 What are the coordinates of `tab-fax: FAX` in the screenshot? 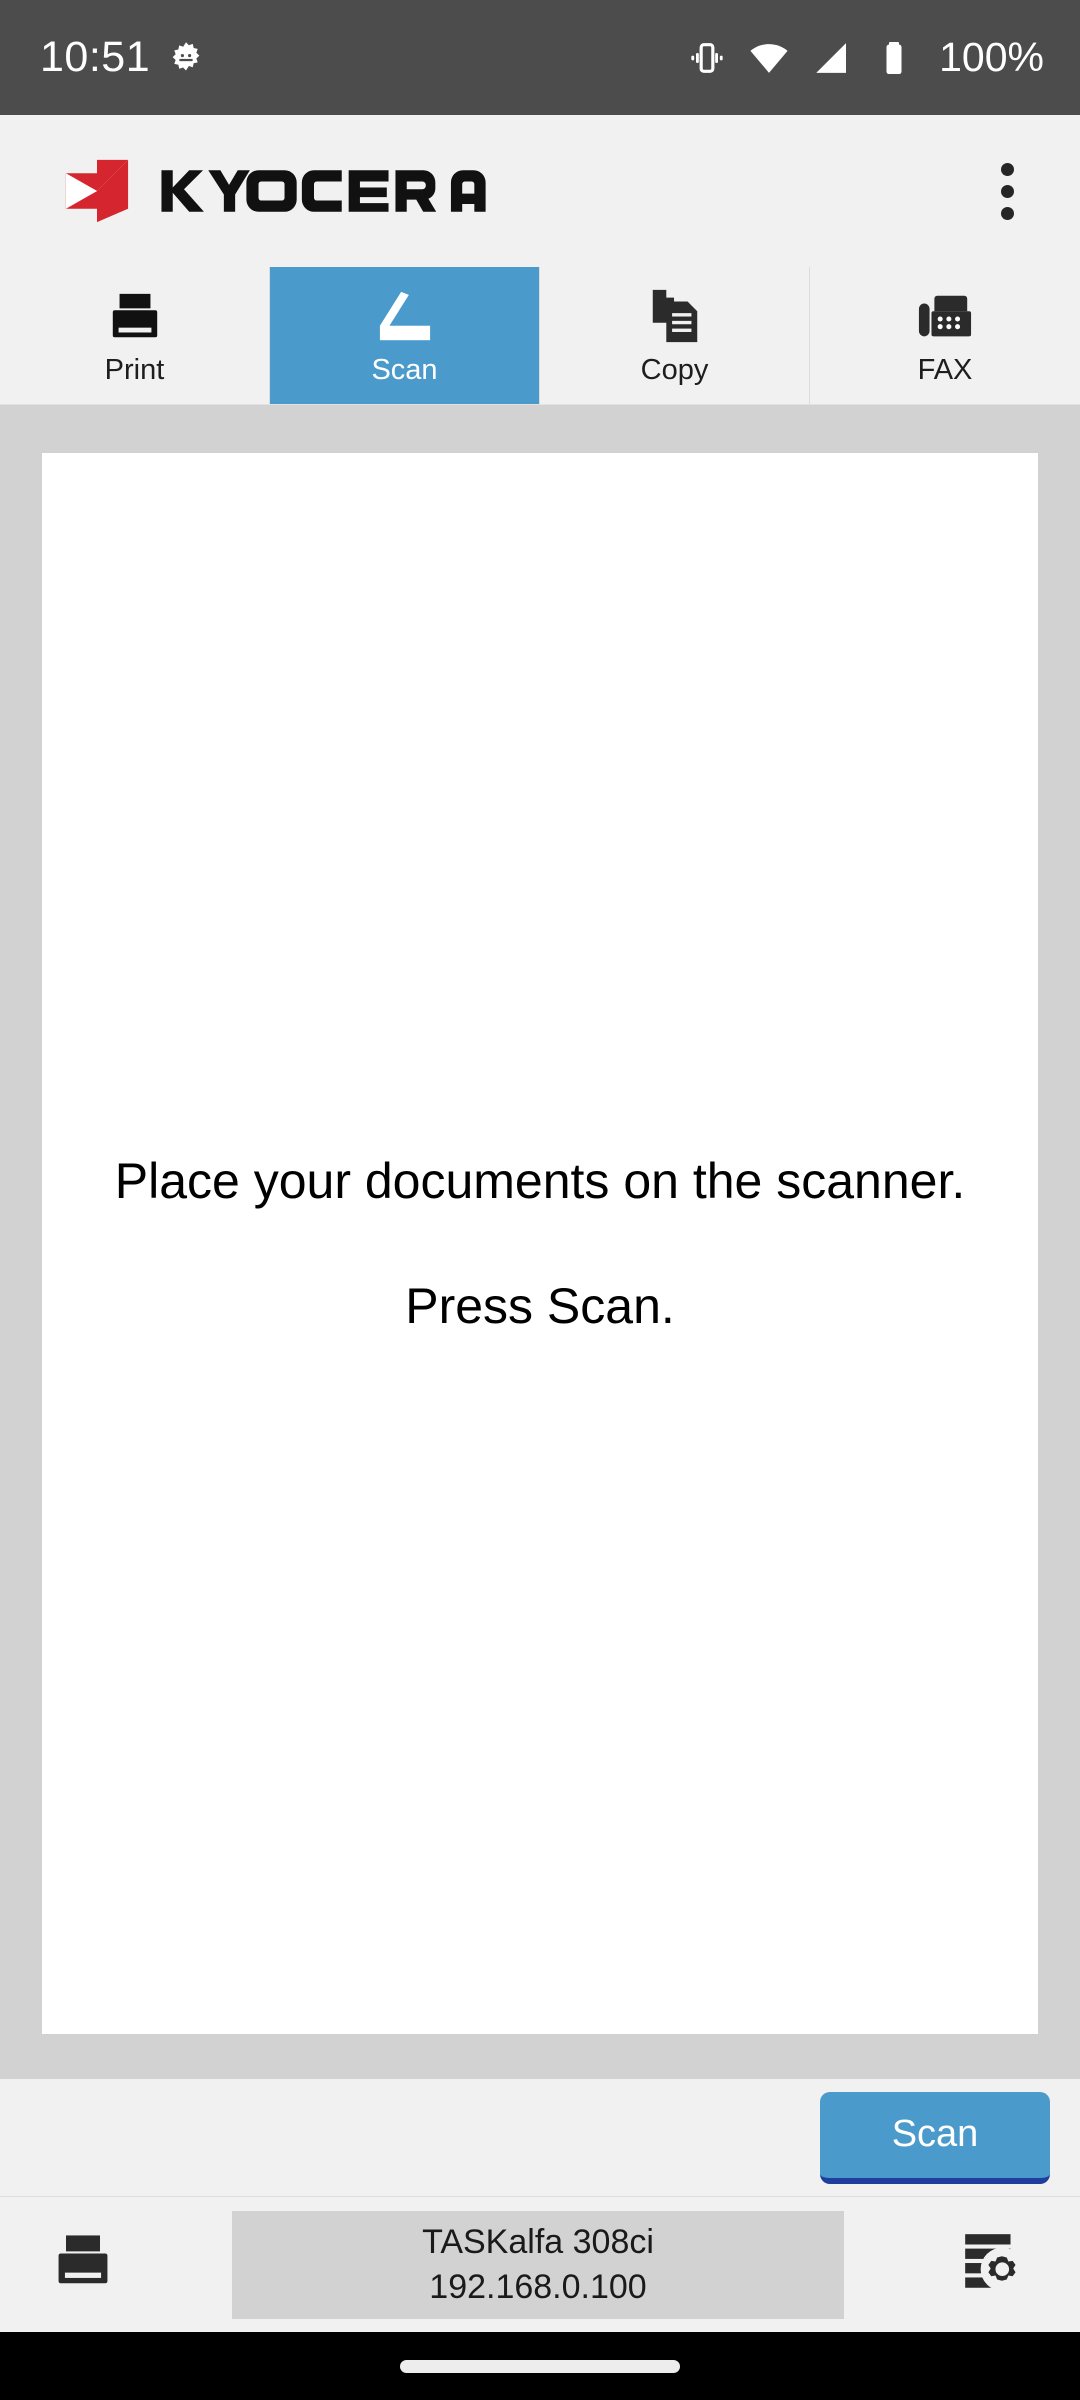 It's located at (945, 335).